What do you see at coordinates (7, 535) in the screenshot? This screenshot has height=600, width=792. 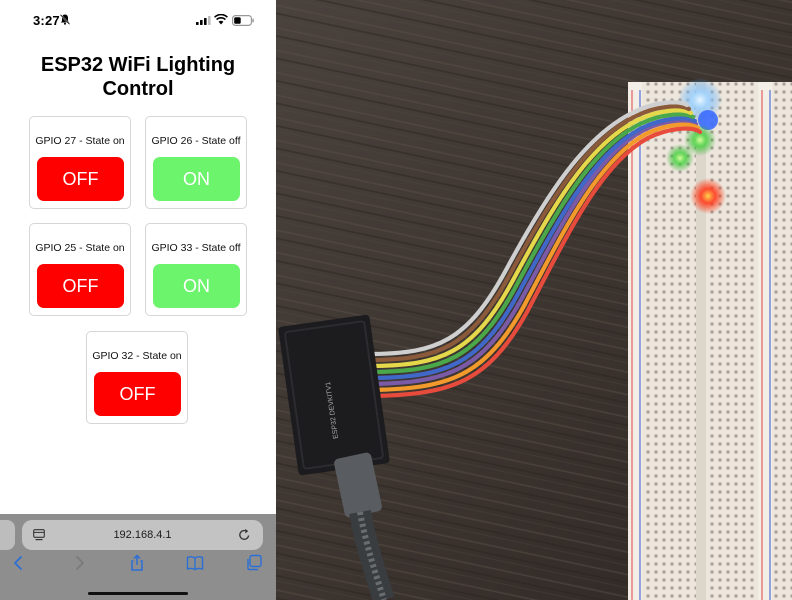 I see `previous-tab-preview` at bounding box center [7, 535].